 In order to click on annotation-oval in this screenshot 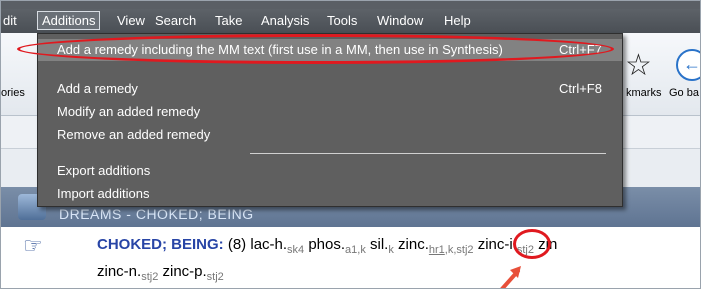, I will do `click(315, 49)`.